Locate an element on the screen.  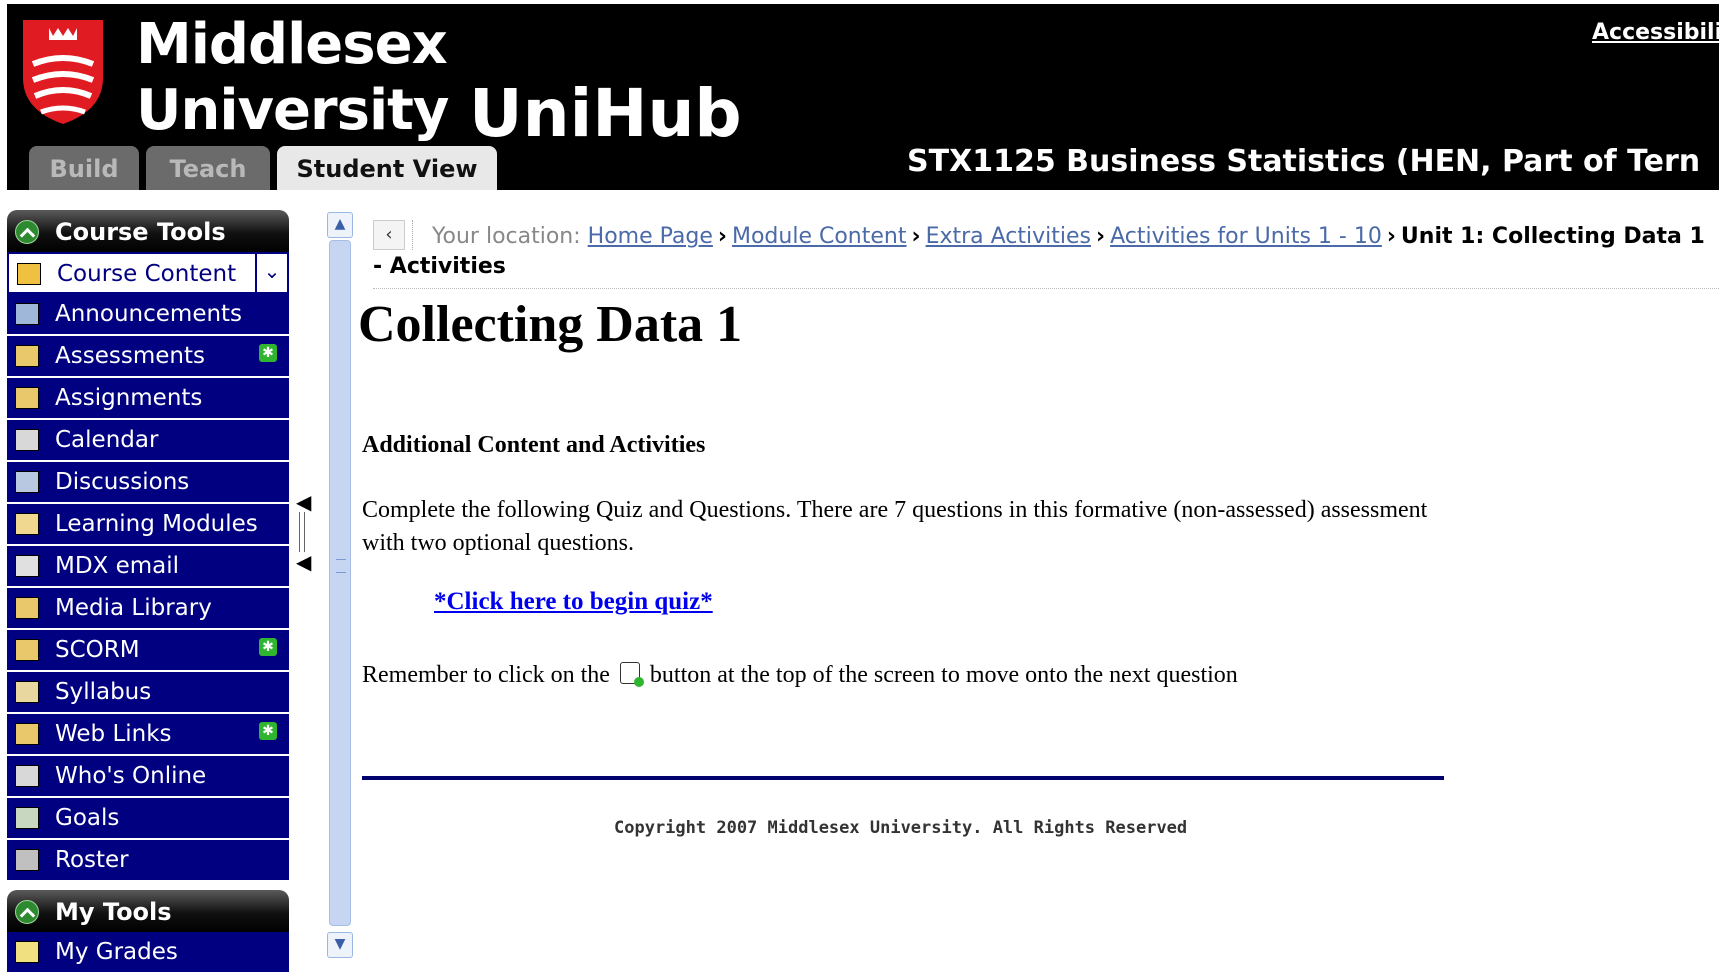
sidebar-item-my-grades: My Grades is located at coordinates (148, 953).